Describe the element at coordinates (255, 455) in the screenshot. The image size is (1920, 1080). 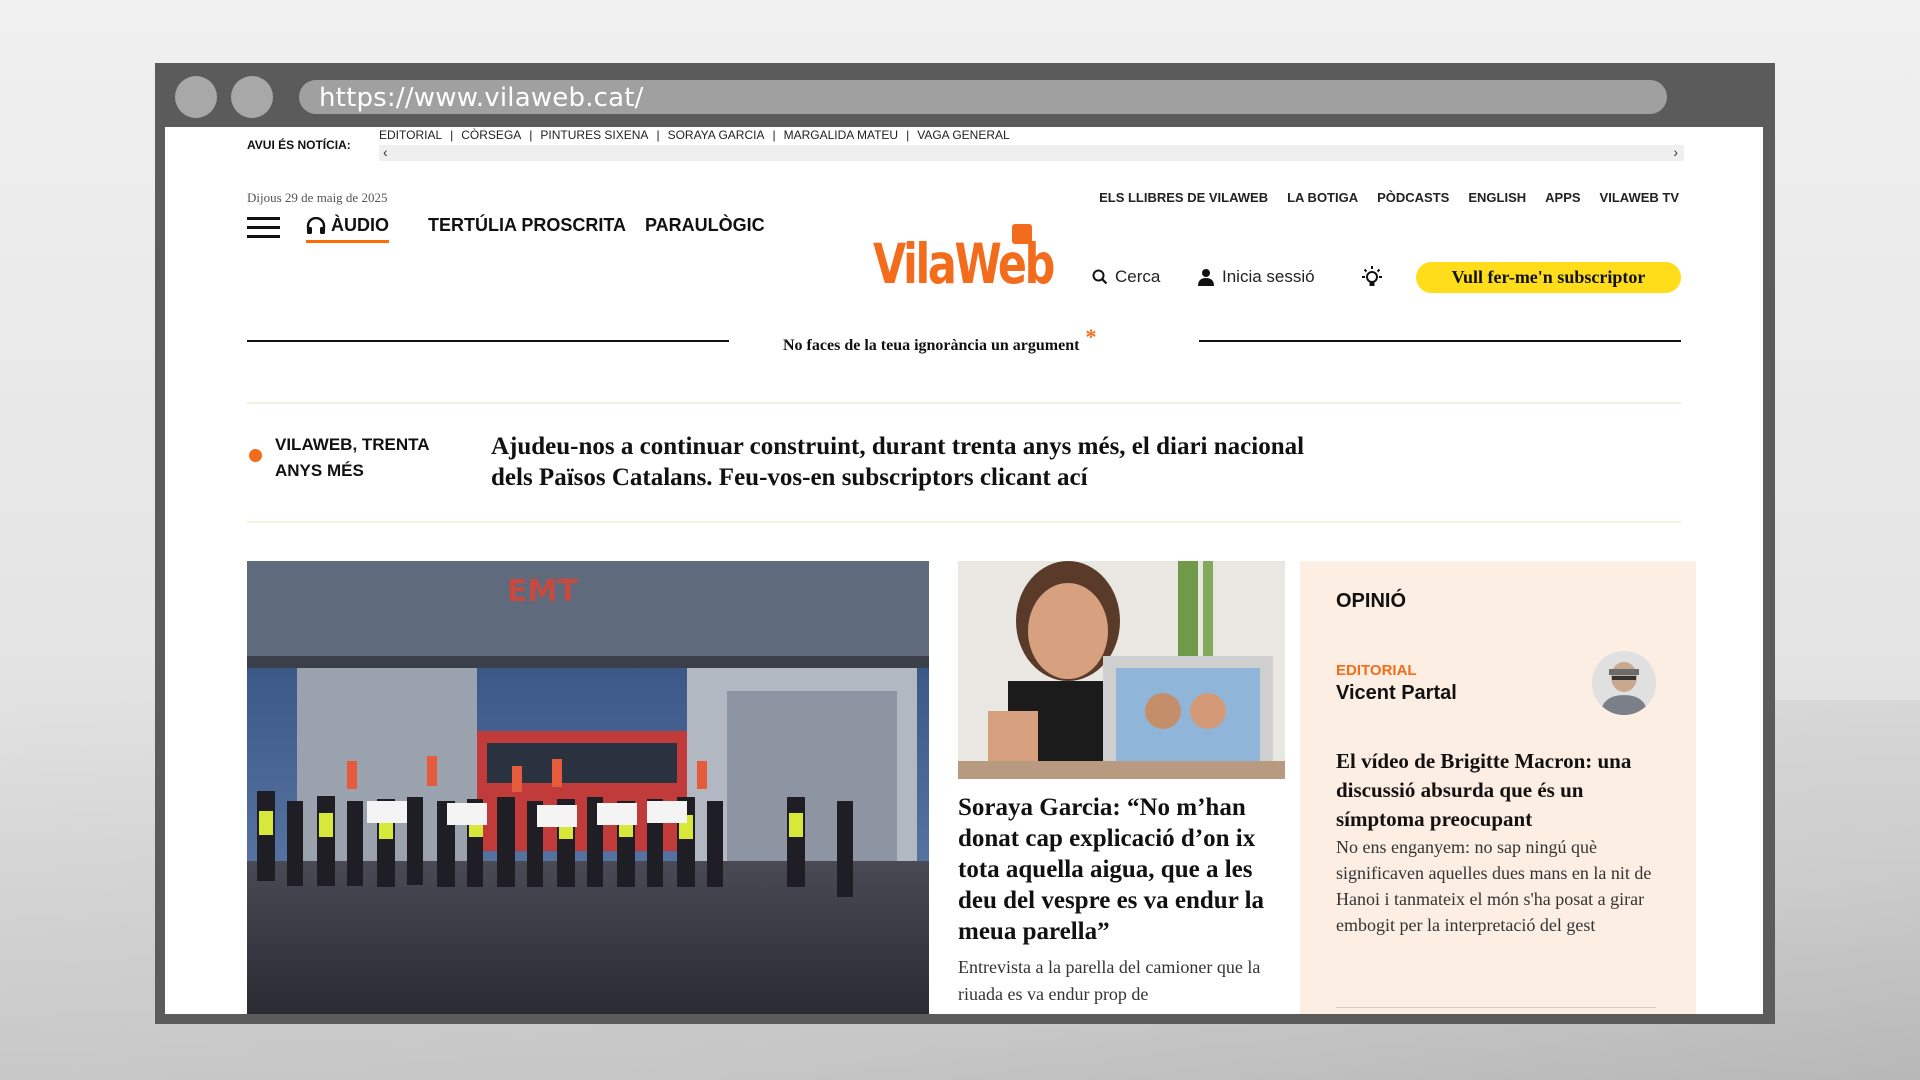
I see `orange-dot-icon` at that location.